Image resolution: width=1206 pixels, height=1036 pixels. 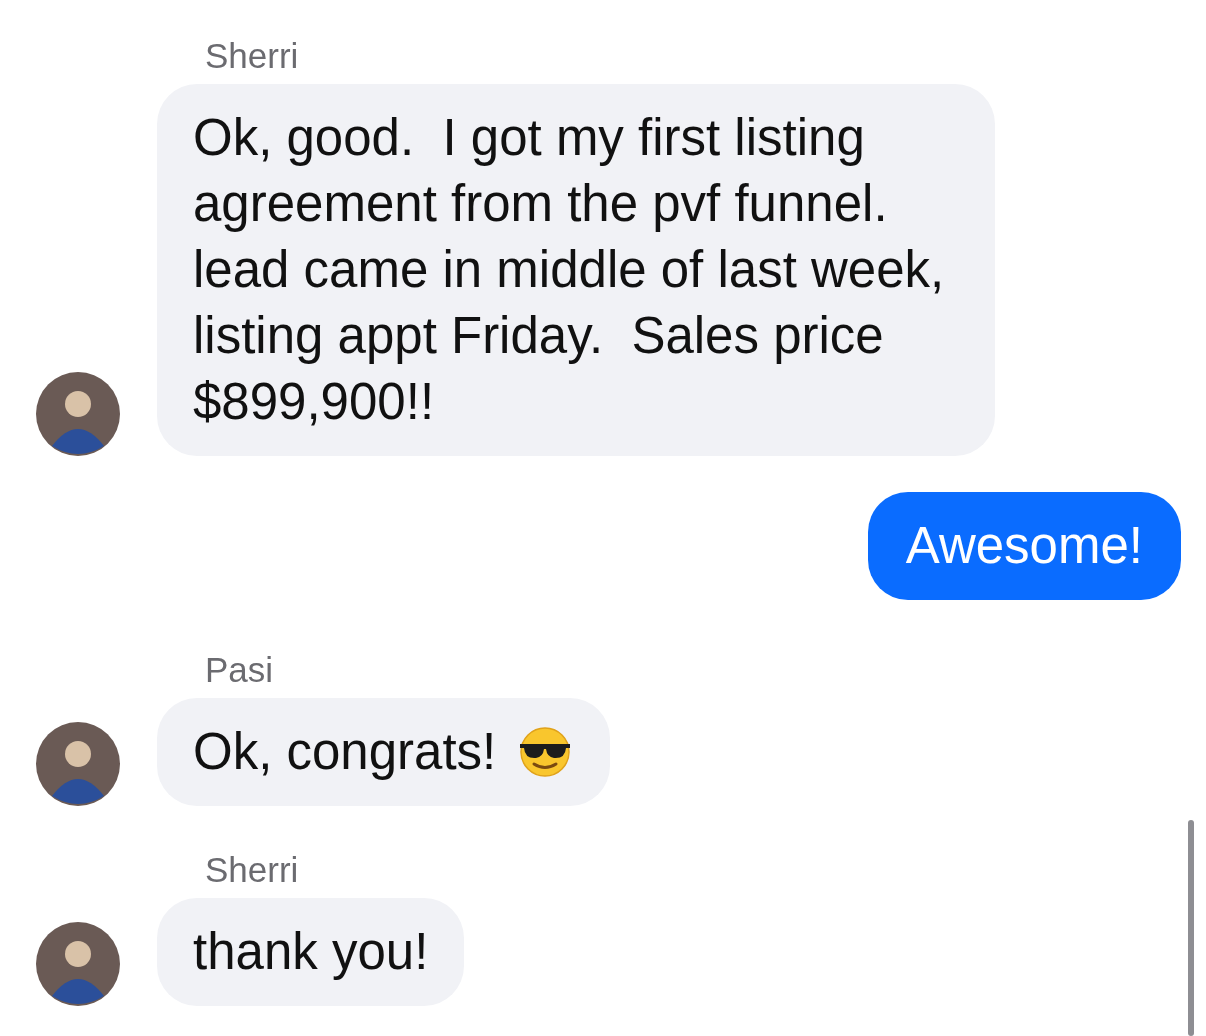 I want to click on message-bubble: Ok, congrats!, so click(x=384, y=752).